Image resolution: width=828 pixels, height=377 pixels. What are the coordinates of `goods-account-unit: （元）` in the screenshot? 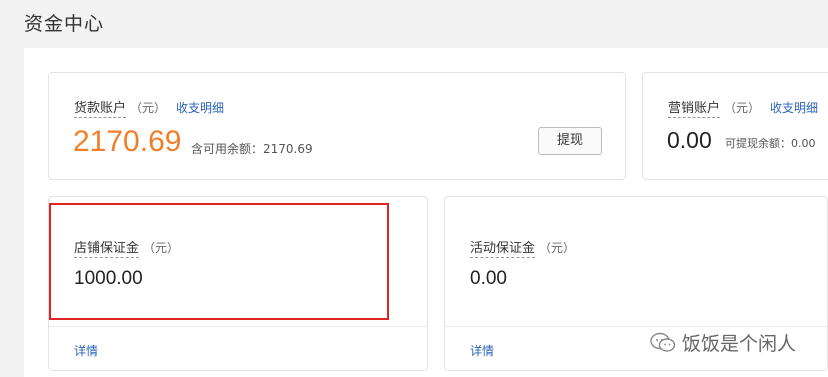 It's located at (148, 108).